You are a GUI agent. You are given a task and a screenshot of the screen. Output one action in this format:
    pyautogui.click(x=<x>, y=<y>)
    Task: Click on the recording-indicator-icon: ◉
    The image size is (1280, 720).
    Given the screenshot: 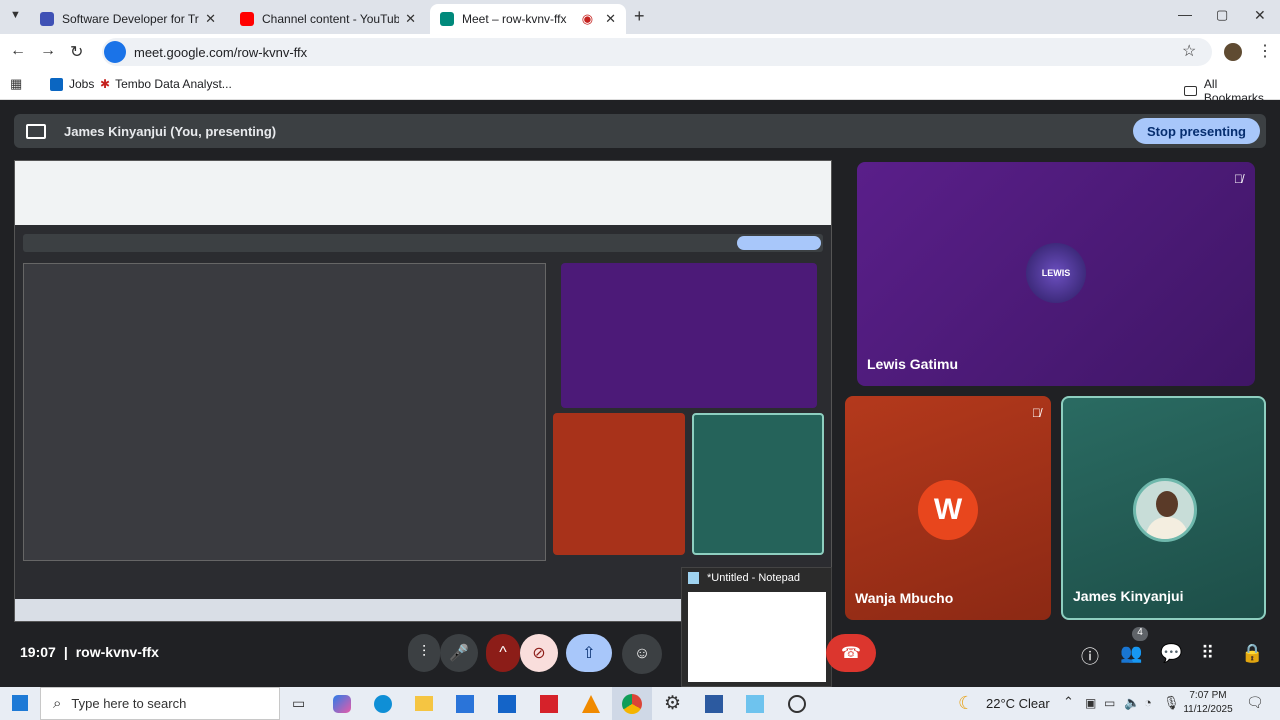 What is the action you would take?
    pyautogui.click(x=587, y=18)
    